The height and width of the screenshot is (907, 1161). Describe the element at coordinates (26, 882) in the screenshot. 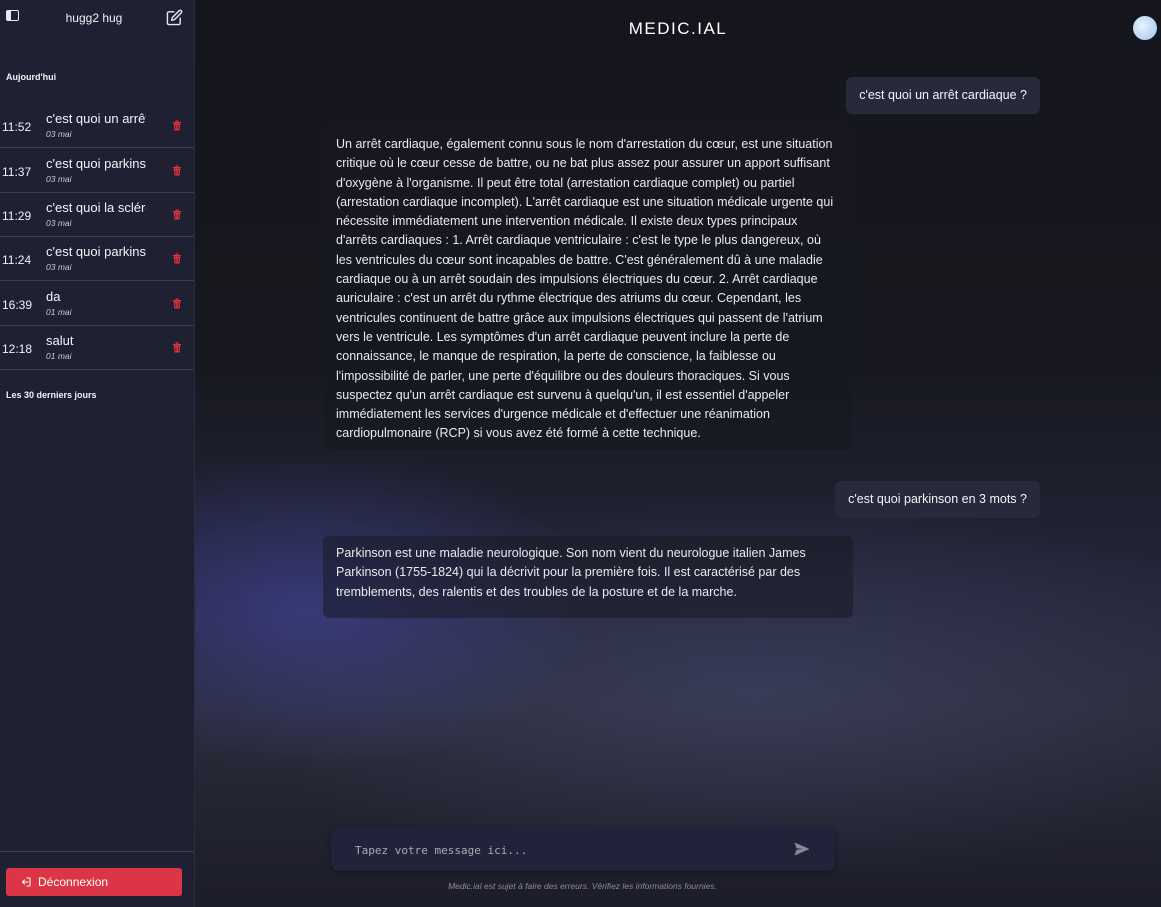

I see `logout-icon` at that location.